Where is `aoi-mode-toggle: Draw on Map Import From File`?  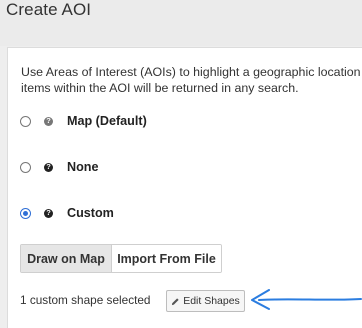 aoi-mode-toggle: Draw on Map Import From File is located at coordinates (121, 258).